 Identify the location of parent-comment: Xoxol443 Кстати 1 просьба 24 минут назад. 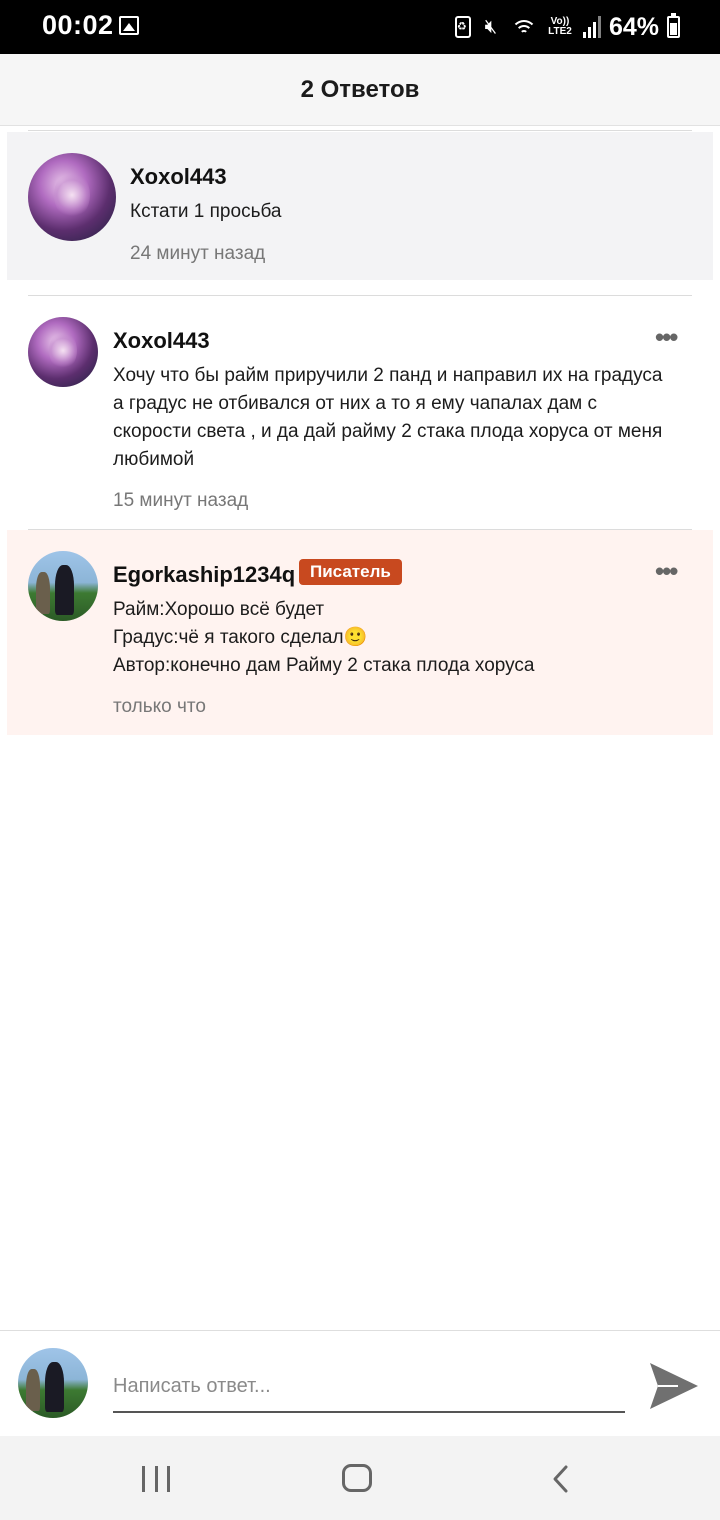
(360, 206).